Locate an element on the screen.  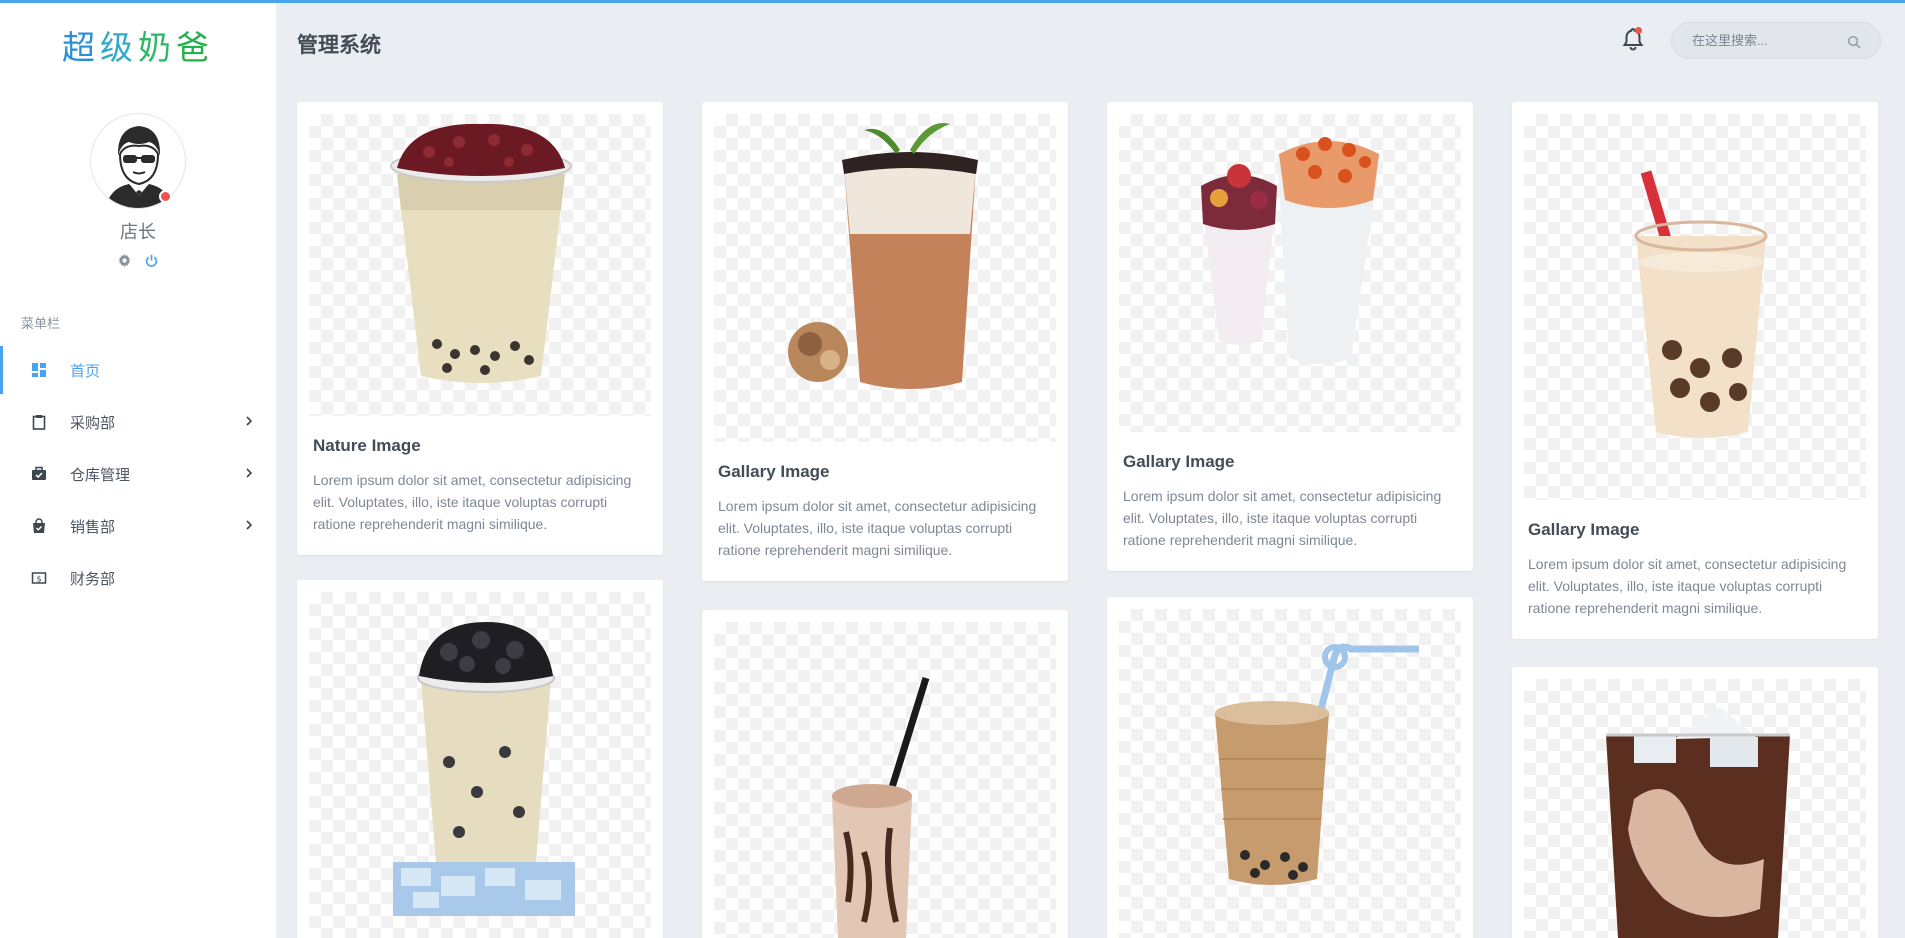
menu-title: 菜单栏 is located at coordinates (41, 323).